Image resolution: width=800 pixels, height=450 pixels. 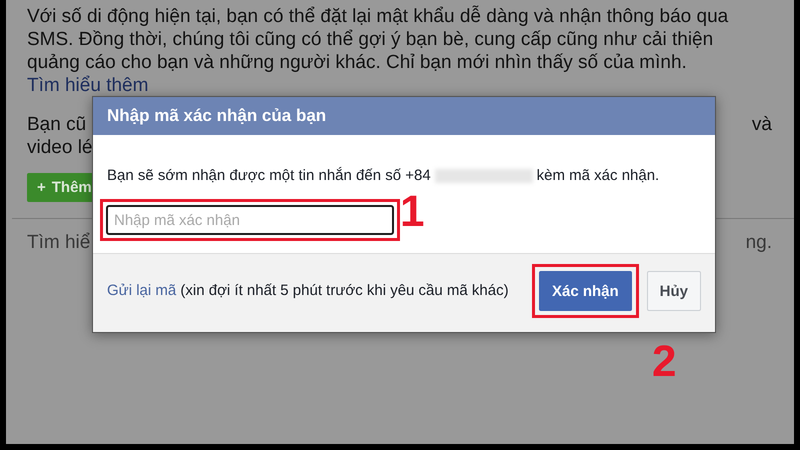 What do you see at coordinates (585, 291) in the screenshot?
I see `confirm-button: Xác nhận` at bounding box center [585, 291].